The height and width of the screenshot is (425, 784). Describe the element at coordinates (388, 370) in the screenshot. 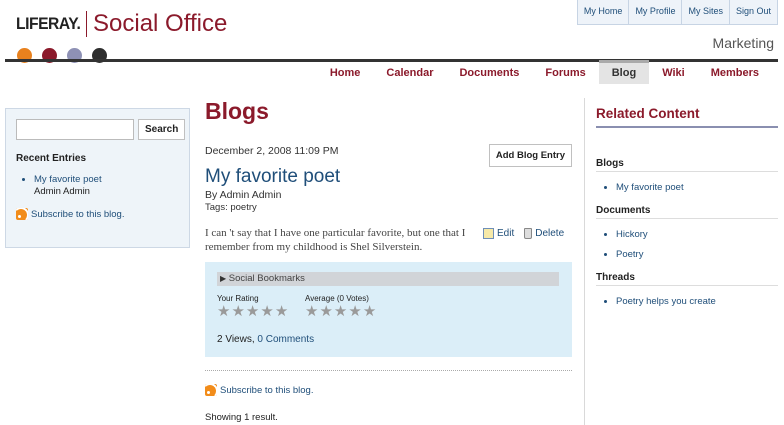

I see `divider` at that location.